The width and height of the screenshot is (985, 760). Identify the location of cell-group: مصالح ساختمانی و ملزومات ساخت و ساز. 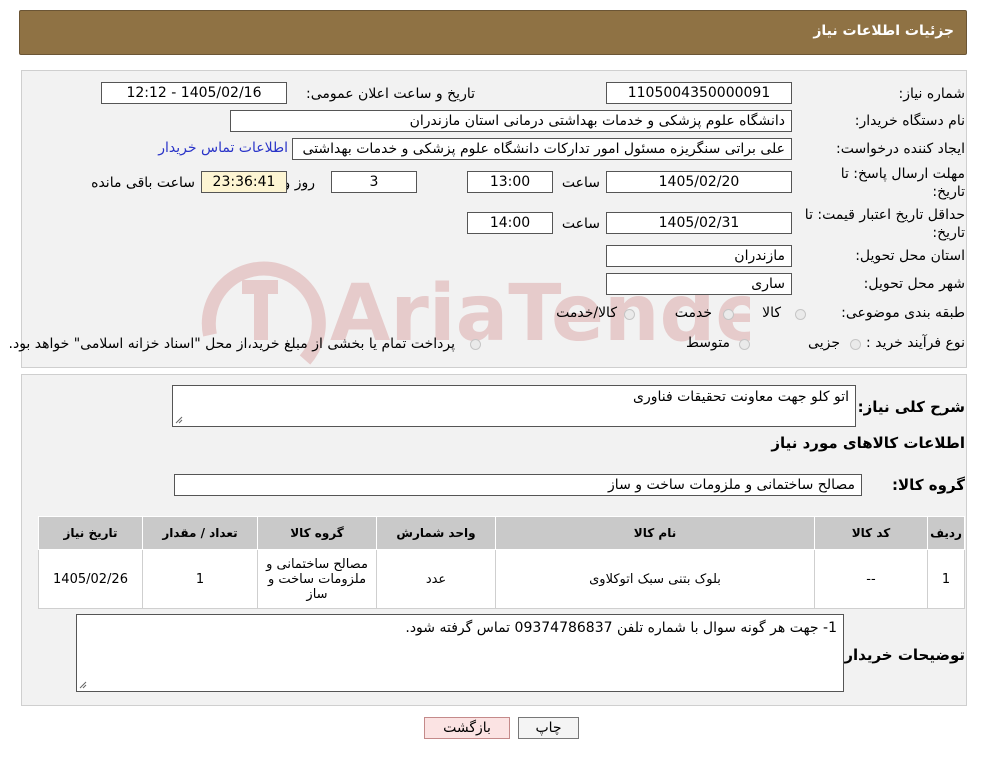
(317, 579).